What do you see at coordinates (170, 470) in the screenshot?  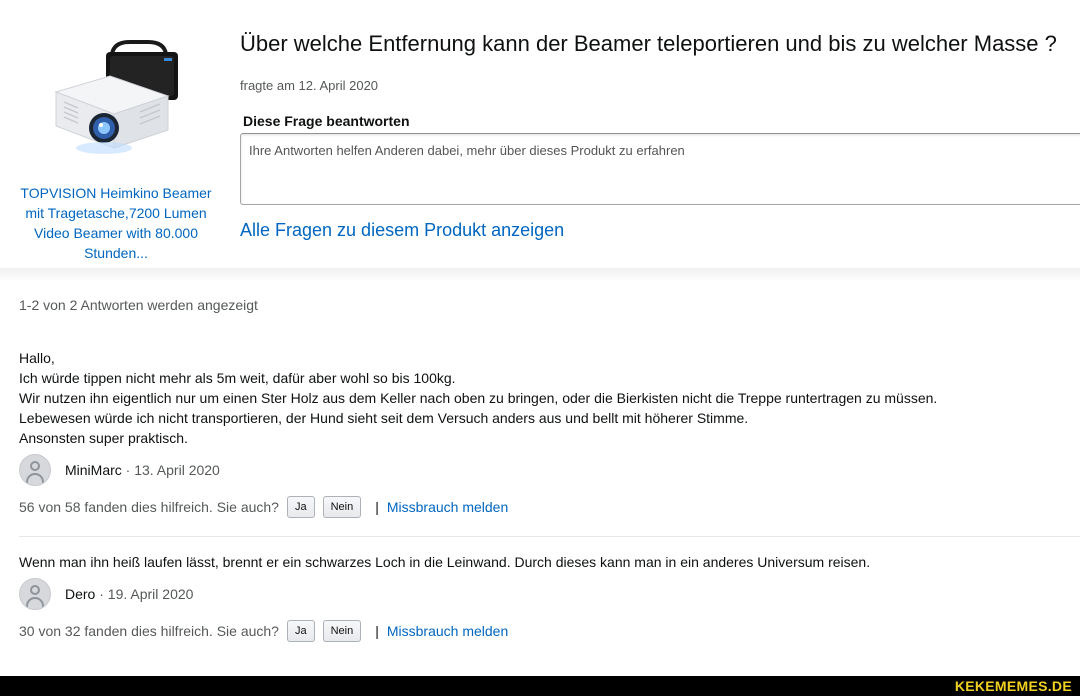 I see `answer-date: · 13. April 2020` at bounding box center [170, 470].